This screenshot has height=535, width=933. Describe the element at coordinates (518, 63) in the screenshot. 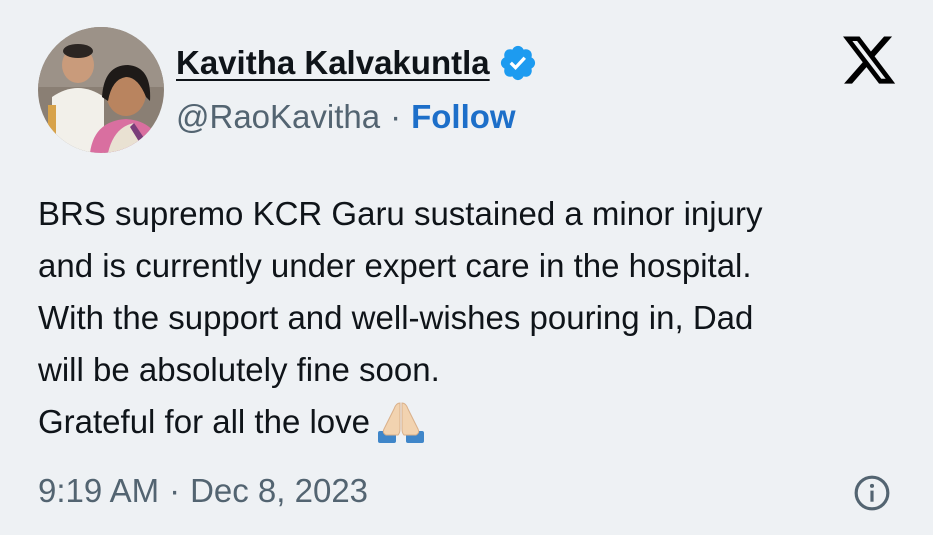

I see `verified-badge-icon` at that location.